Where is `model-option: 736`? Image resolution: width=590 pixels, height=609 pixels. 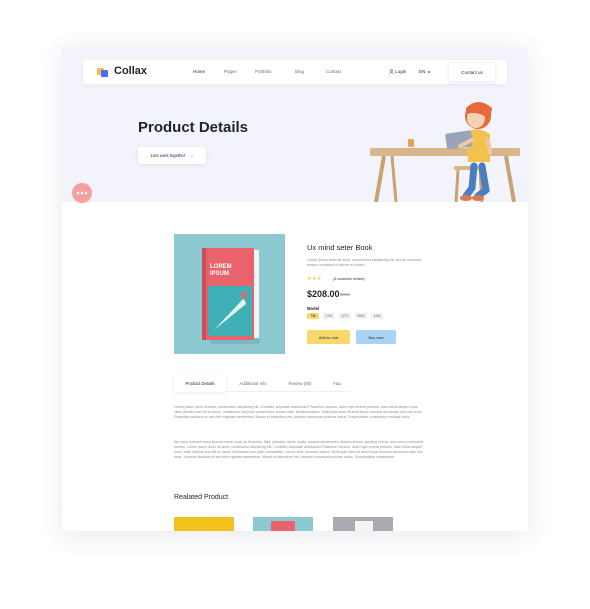
model-option: 736 is located at coordinates (313, 316).